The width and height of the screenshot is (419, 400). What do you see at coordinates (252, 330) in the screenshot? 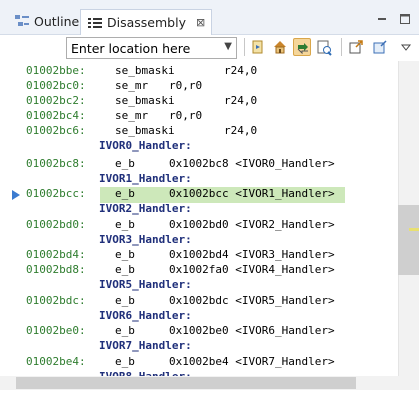
I see `instruction-operands: 0x1002be0 <IVOR6_Handler>` at bounding box center [252, 330].